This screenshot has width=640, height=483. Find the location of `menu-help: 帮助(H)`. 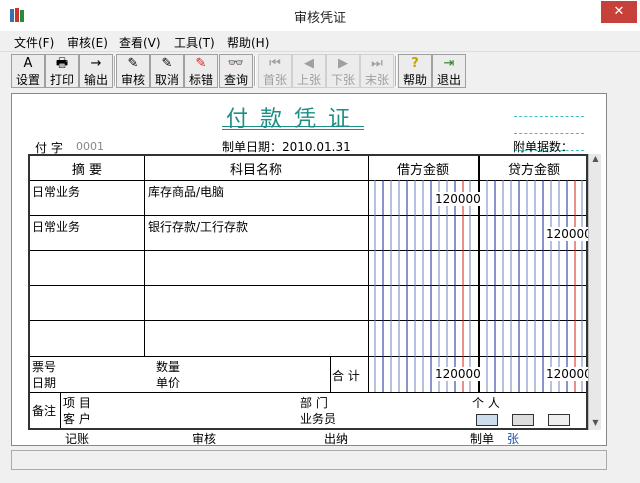

menu-help: 帮助(H) is located at coordinates (248, 42).